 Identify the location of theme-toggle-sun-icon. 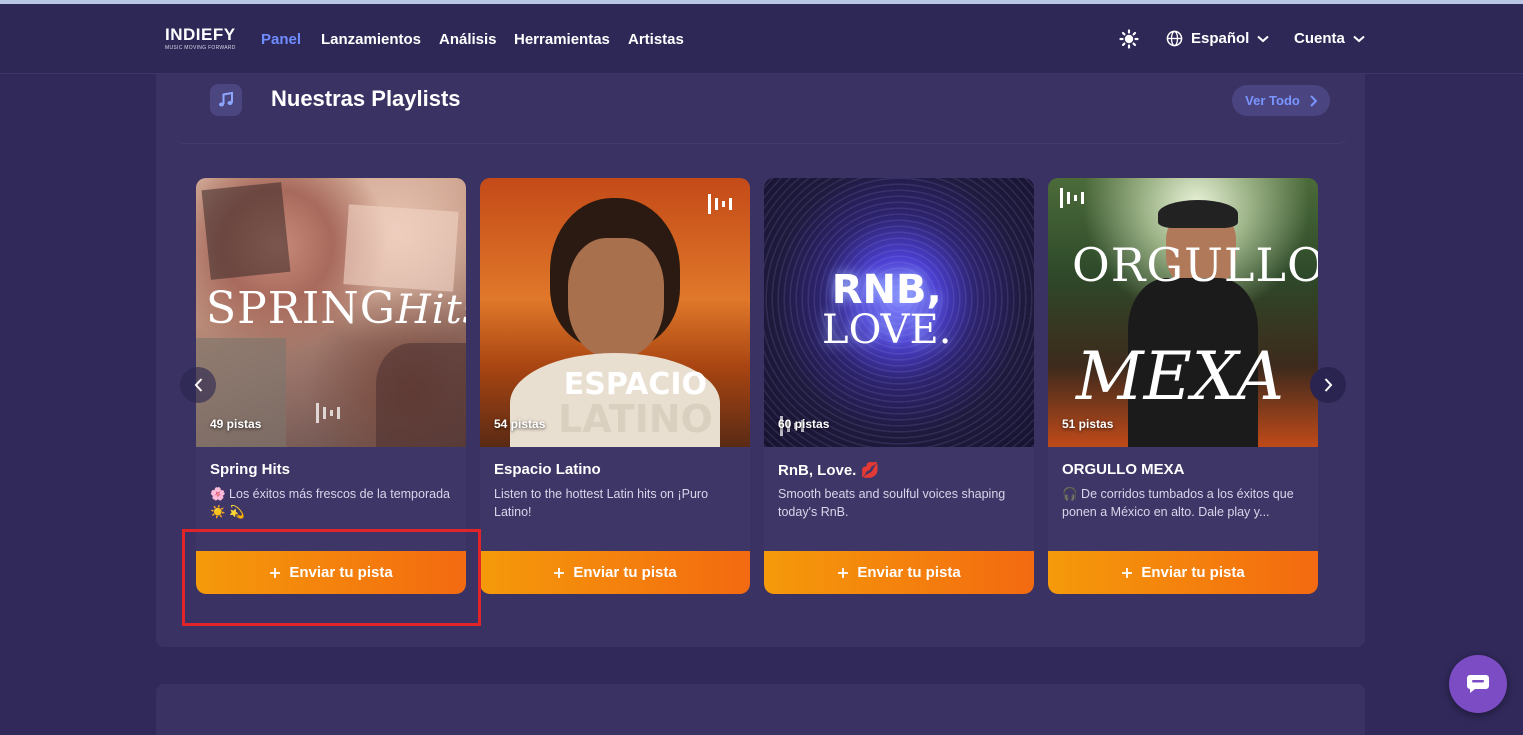
(1129, 39).